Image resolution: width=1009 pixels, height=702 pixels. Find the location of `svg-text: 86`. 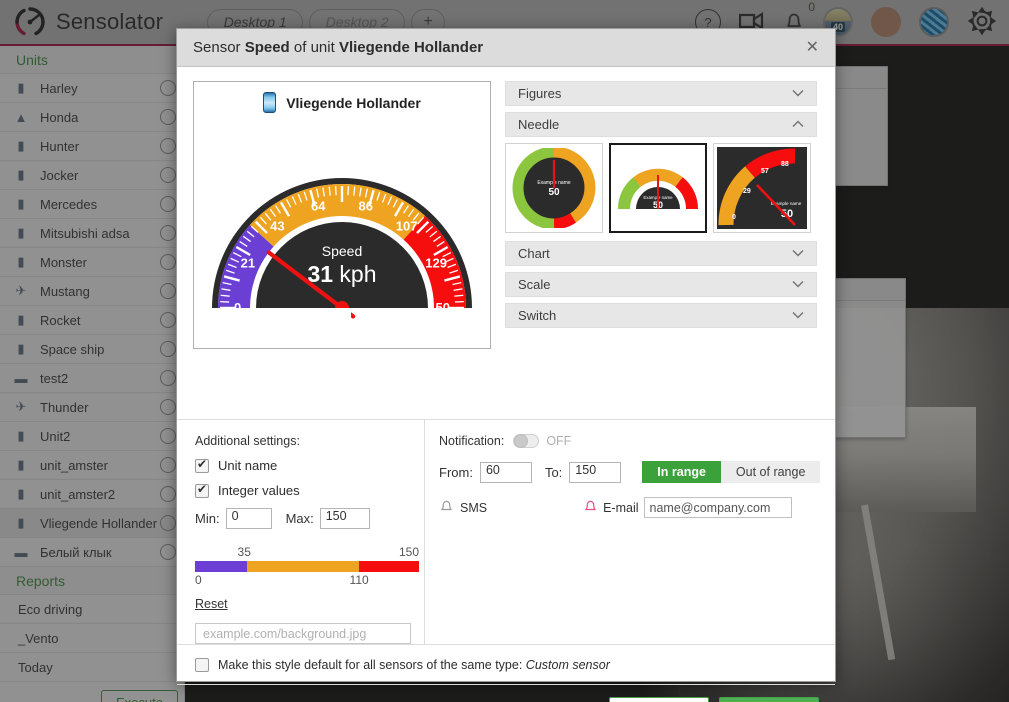

svg-text: 86 is located at coordinates (366, 206).